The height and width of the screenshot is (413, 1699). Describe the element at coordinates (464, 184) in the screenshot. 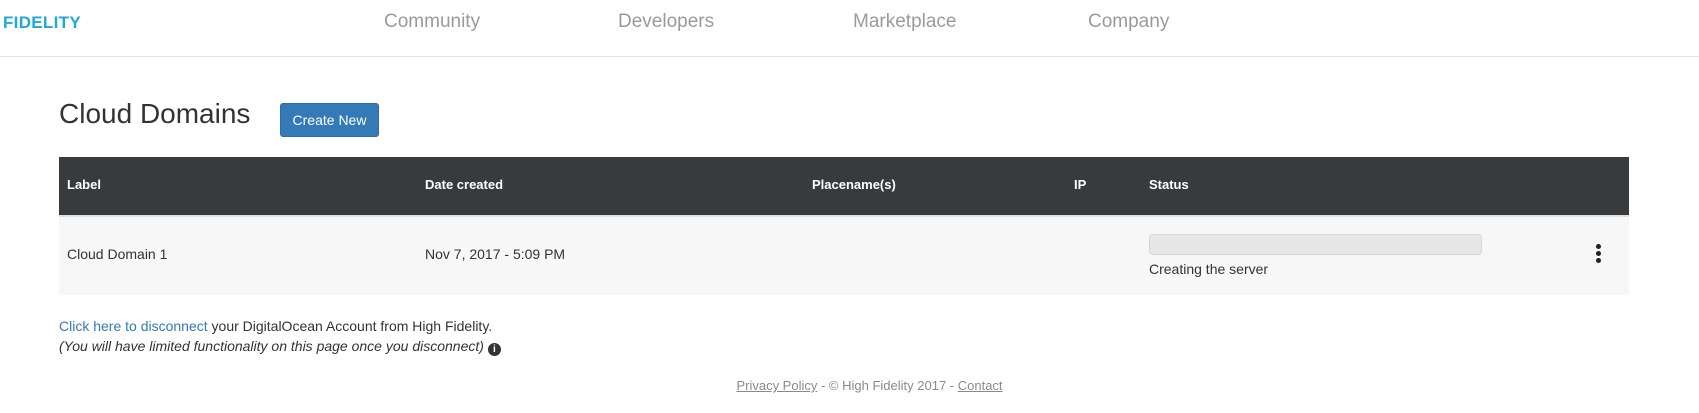

I see `column-header-date-created: Date created` at that location.